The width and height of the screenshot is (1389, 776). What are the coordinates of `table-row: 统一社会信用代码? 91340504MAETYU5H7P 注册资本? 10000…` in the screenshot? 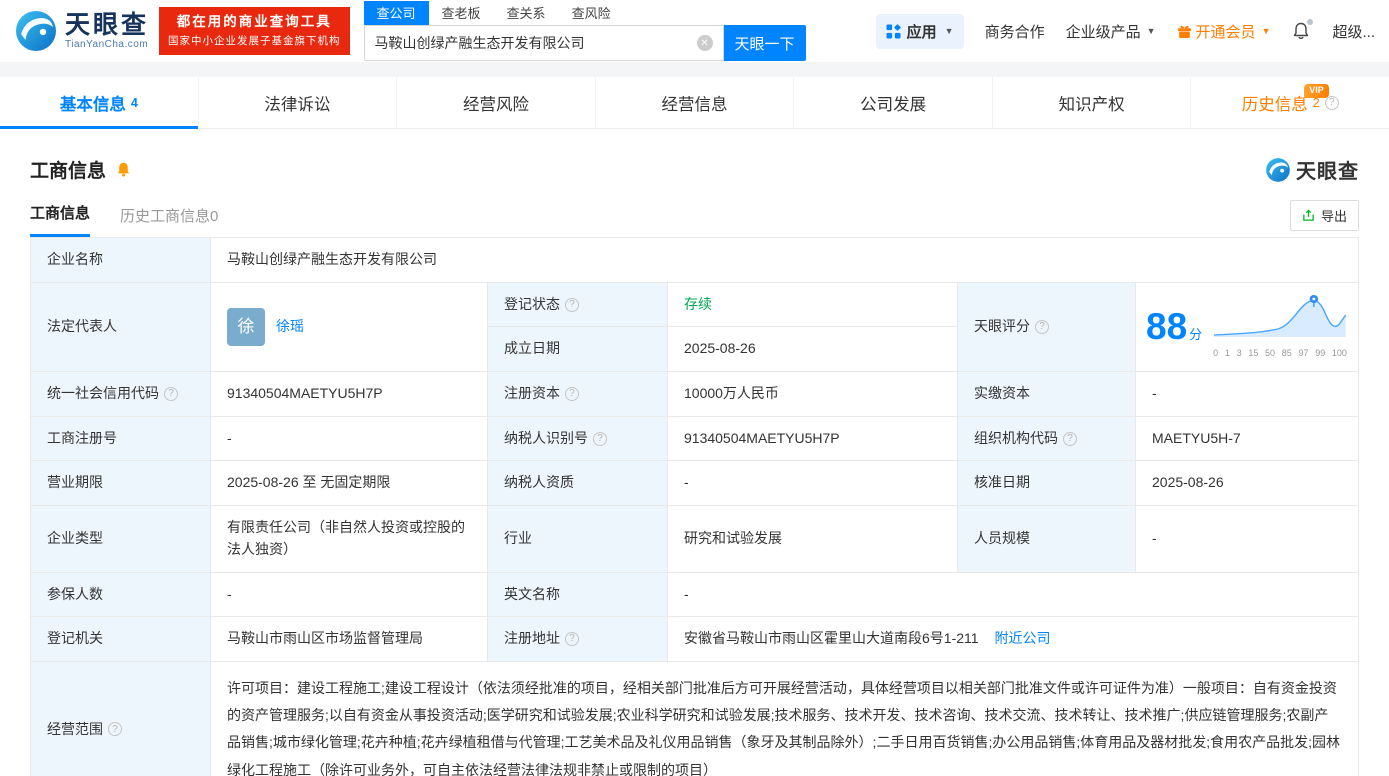 It's located at (694, 394).